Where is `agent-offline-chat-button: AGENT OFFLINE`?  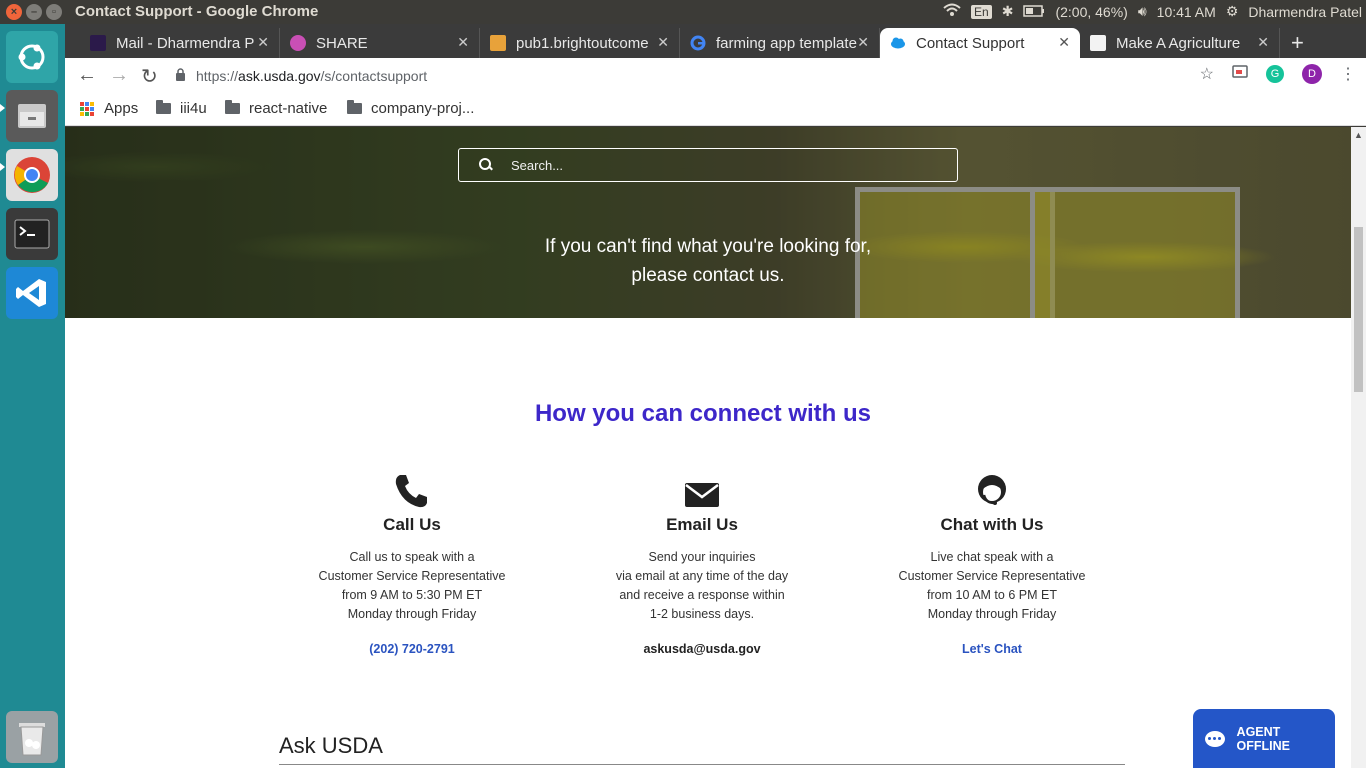
agent-offline-chat-button: AGENT OFFLINE is located at coordinates (1264, 738).